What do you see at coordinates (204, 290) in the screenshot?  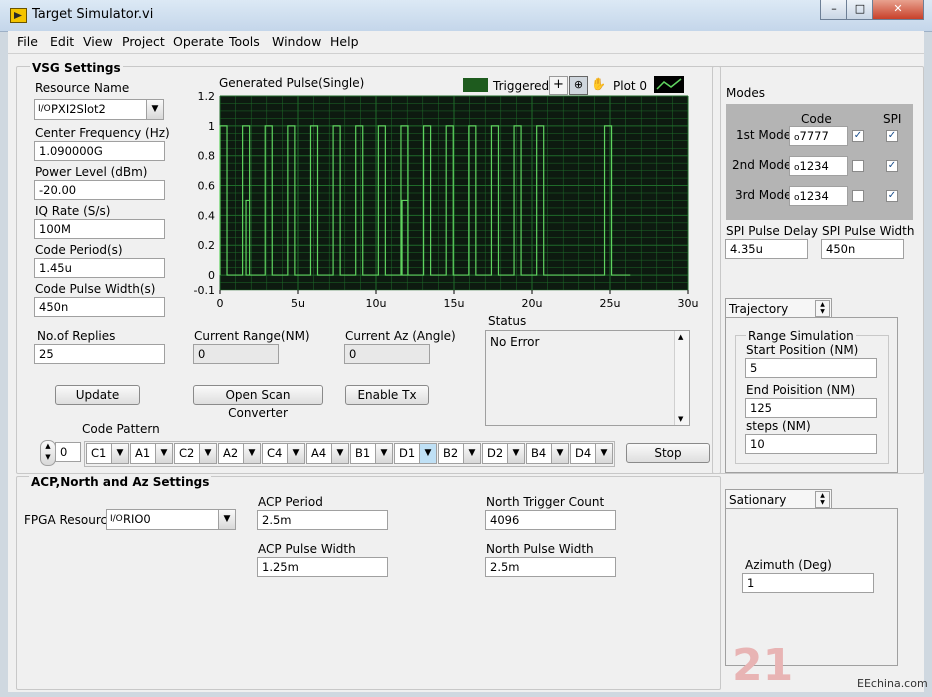 I see `y-tick-label: -0.1` at bounding box center [204, 290].